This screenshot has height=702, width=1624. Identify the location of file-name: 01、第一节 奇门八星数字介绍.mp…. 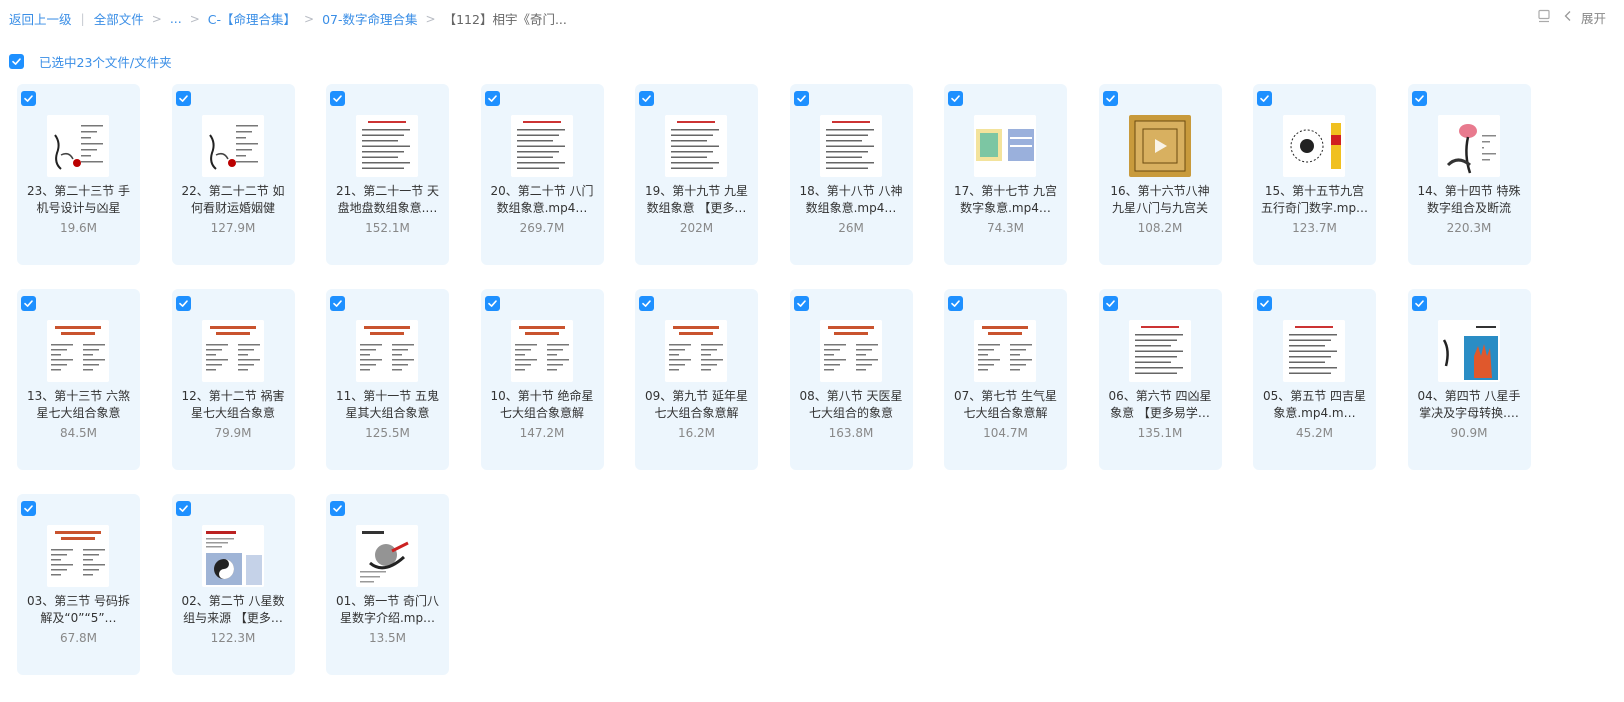
(387, 610).